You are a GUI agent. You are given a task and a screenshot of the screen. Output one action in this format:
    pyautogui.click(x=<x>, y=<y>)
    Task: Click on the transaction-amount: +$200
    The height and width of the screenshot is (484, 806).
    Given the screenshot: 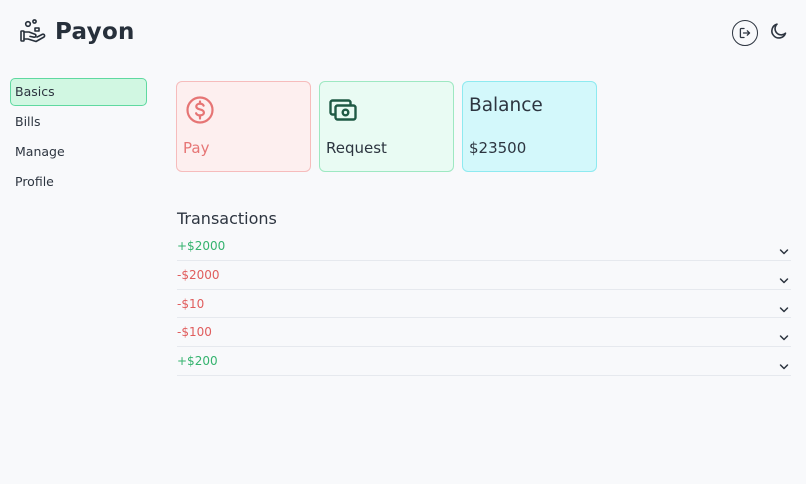 What is the action you would take?
    pyautogui.click(x=197, y=361)
    